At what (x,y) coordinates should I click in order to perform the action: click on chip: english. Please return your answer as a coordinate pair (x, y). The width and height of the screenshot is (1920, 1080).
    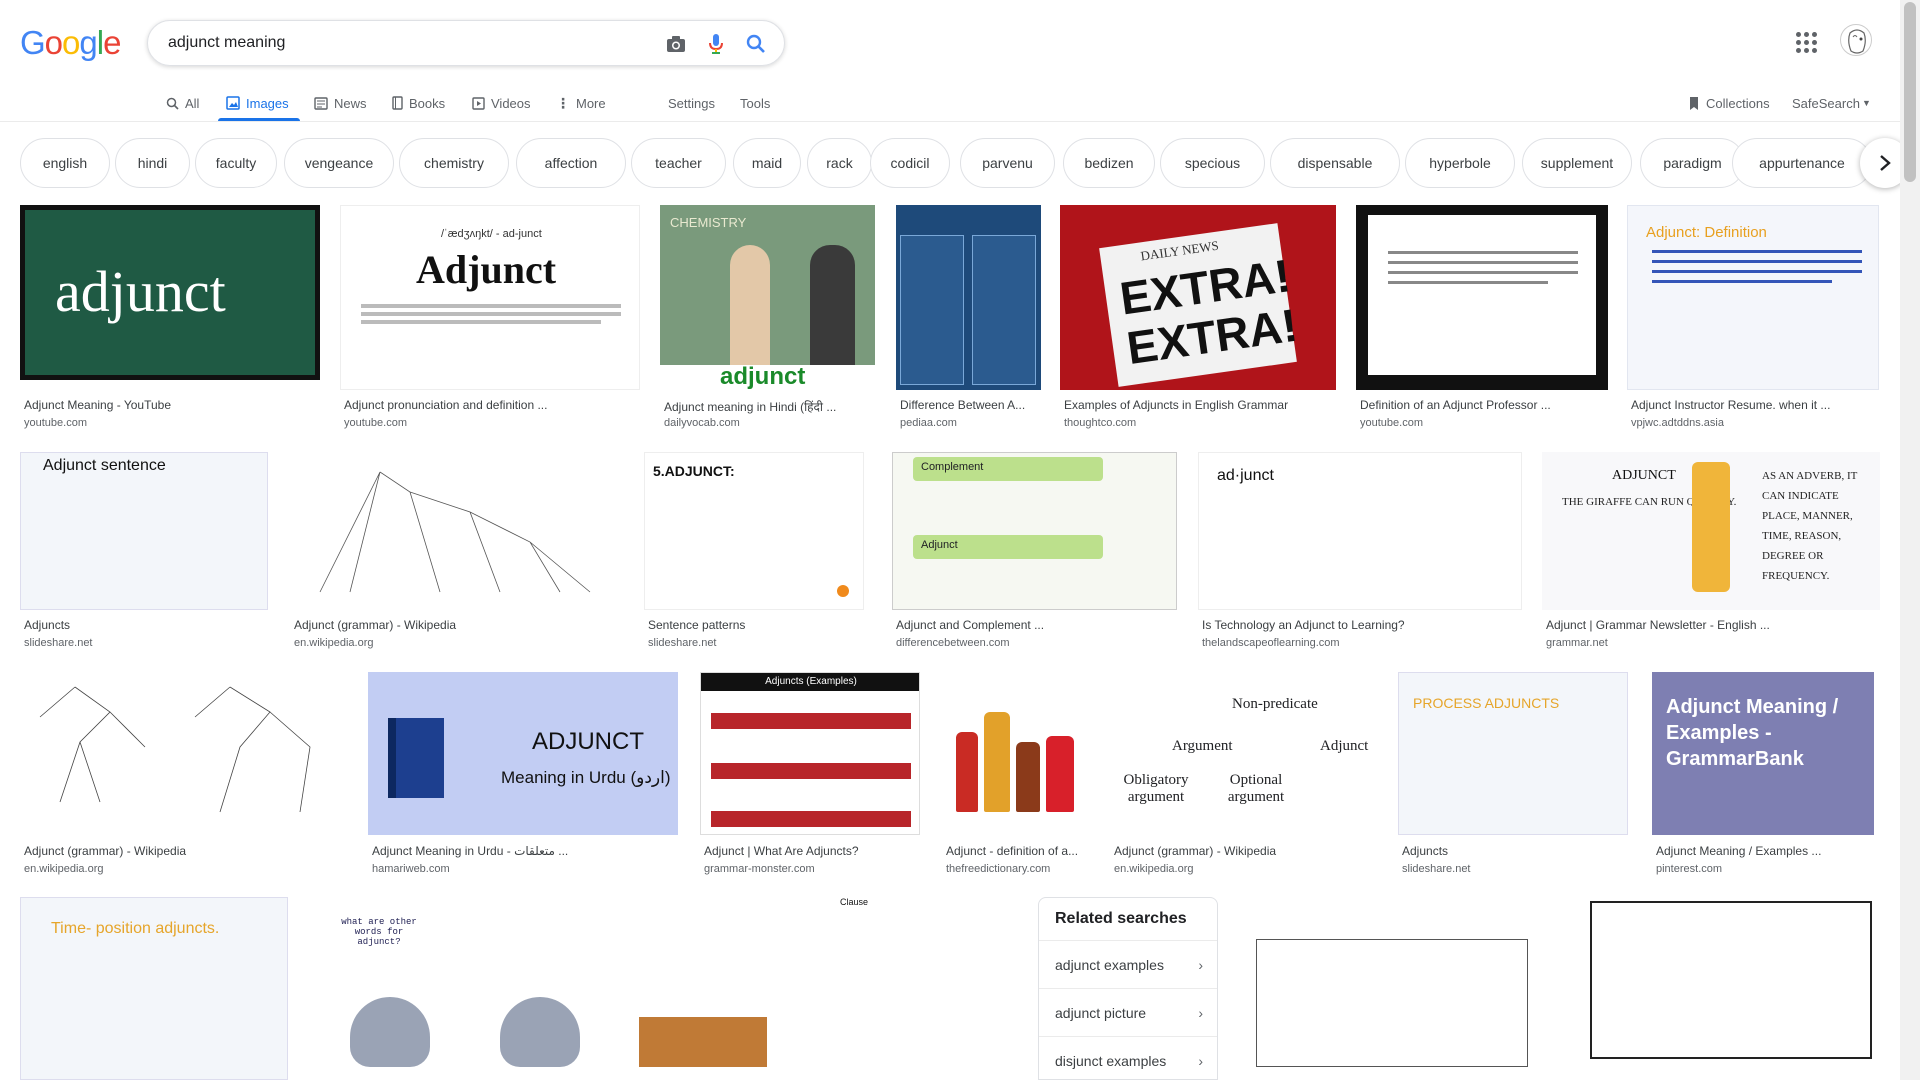
    Looking at the image, I should click on (65, 163).